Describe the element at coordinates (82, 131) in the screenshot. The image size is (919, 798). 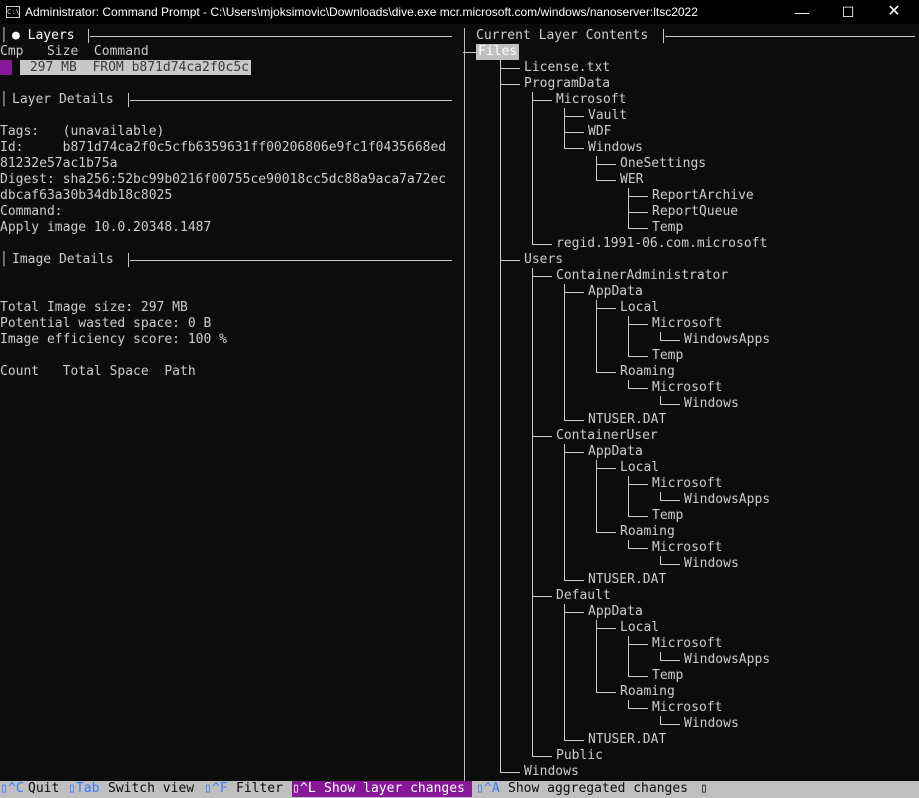
I see `detail-tags: Tags: (unavailable)` at that location.